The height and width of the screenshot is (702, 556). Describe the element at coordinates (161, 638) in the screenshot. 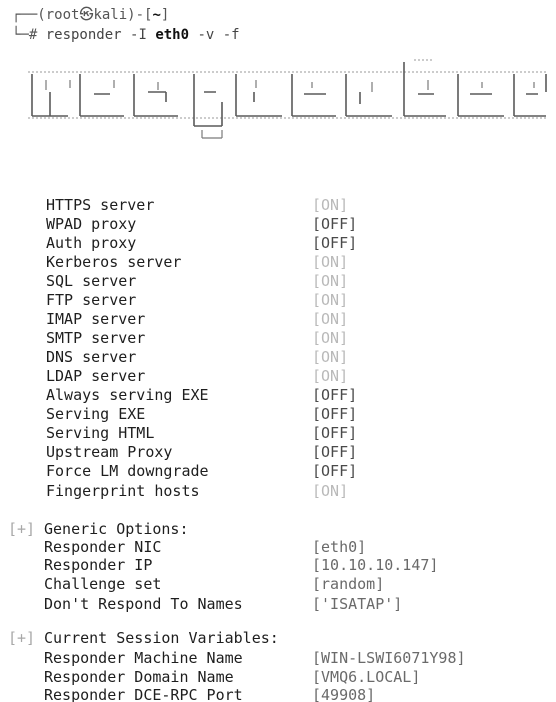

I see `section-title: Current Session Variables:` at that location.